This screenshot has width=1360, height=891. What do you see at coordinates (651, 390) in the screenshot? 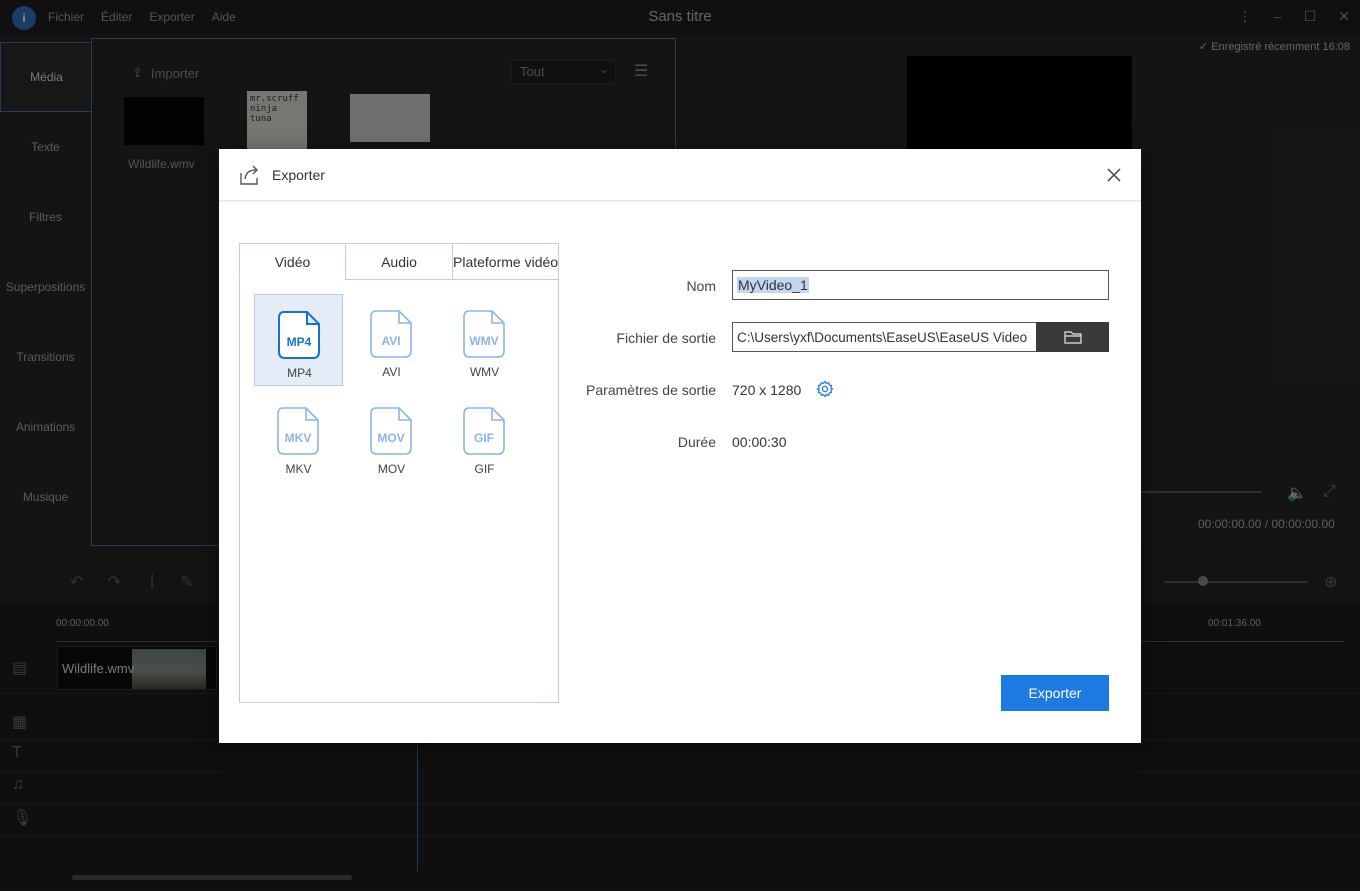
I see `output-params-label: Paramètres de sortie` at bounding box center [651, 390].